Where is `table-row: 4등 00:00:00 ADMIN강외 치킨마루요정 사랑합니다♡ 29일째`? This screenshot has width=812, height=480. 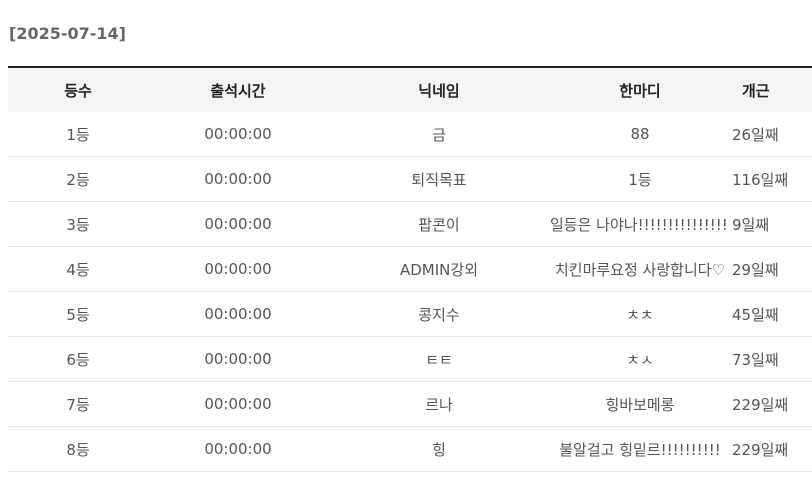
table-row: 4등 00:00:00 ADMIN강외 치킨마루요정 사랑합니다♡ 29일째 is located at coordinates (410, 269).